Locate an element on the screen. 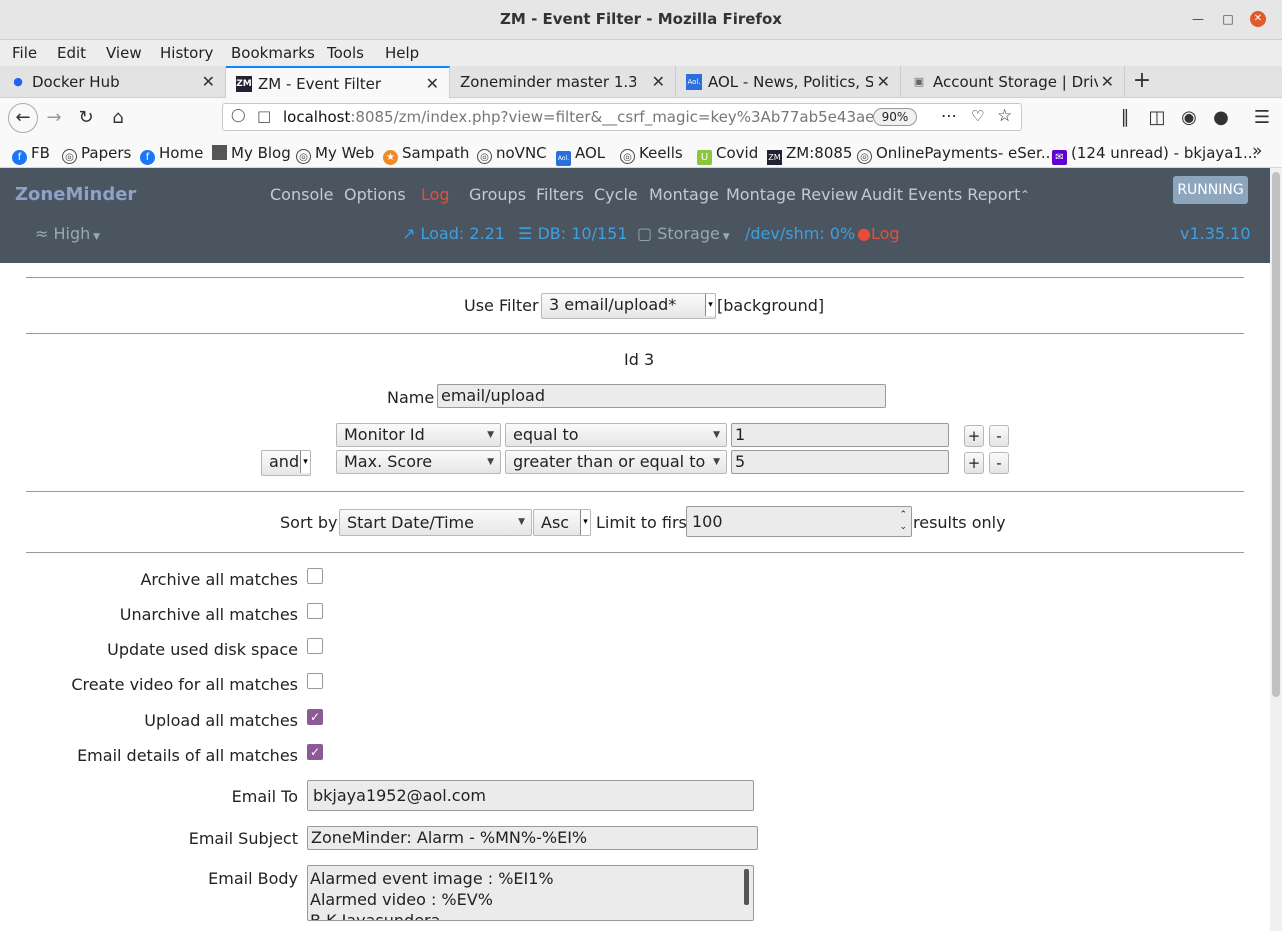 The width and height of the screenshot is (1282, 931). email-subject-input: ZoneMinder: Alarm - %MN%-%EI% is located at coordinates (532, 838).